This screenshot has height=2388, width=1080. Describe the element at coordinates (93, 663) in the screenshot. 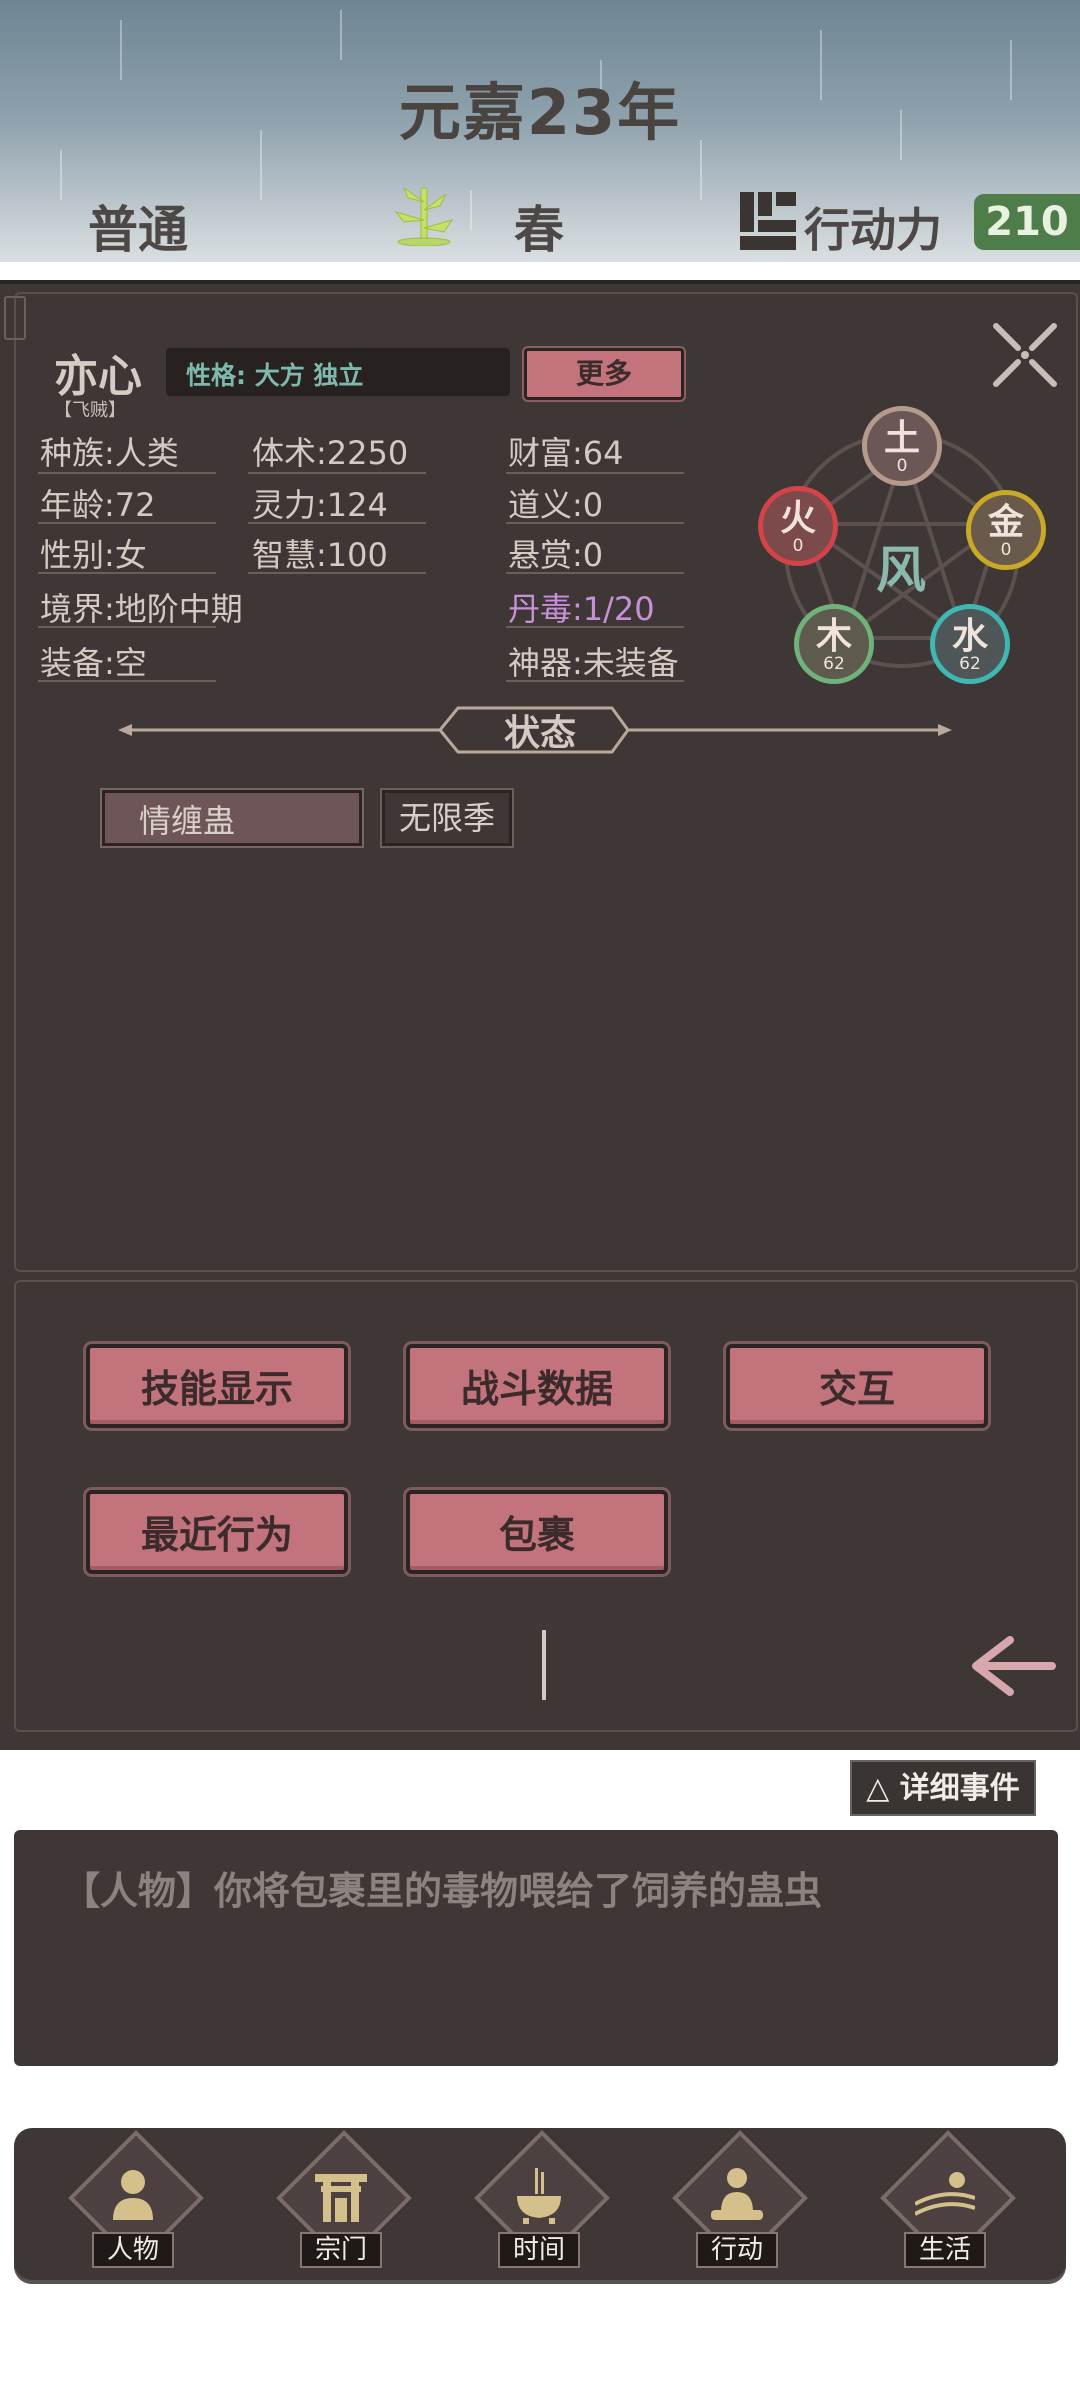

I see `stat-equipment: 装备:空` at that location.